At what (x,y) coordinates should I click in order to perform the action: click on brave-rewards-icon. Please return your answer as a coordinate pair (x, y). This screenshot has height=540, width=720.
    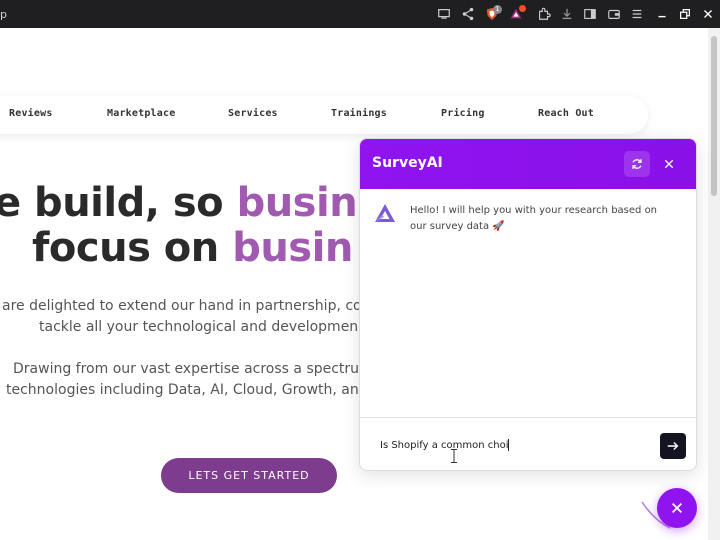
    Looking at the image, I should click on (517, 13).